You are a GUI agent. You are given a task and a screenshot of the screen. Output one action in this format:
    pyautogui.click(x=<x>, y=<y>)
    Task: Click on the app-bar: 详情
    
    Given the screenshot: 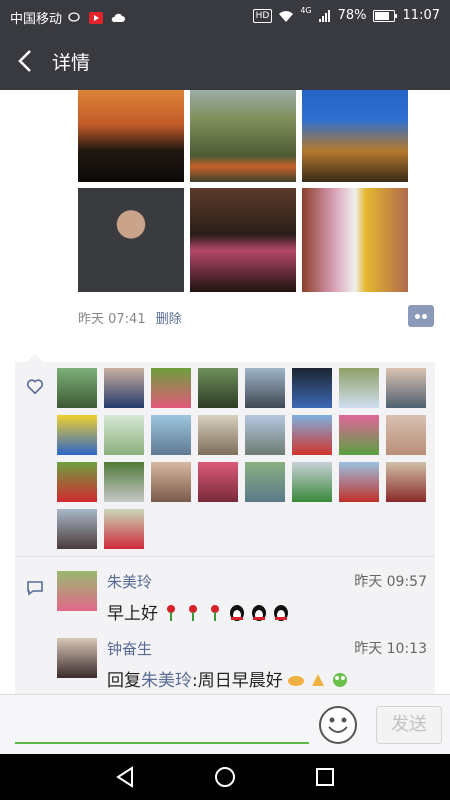 What is the action you would take?
    pyautogui.click(x=225, y=61)
    